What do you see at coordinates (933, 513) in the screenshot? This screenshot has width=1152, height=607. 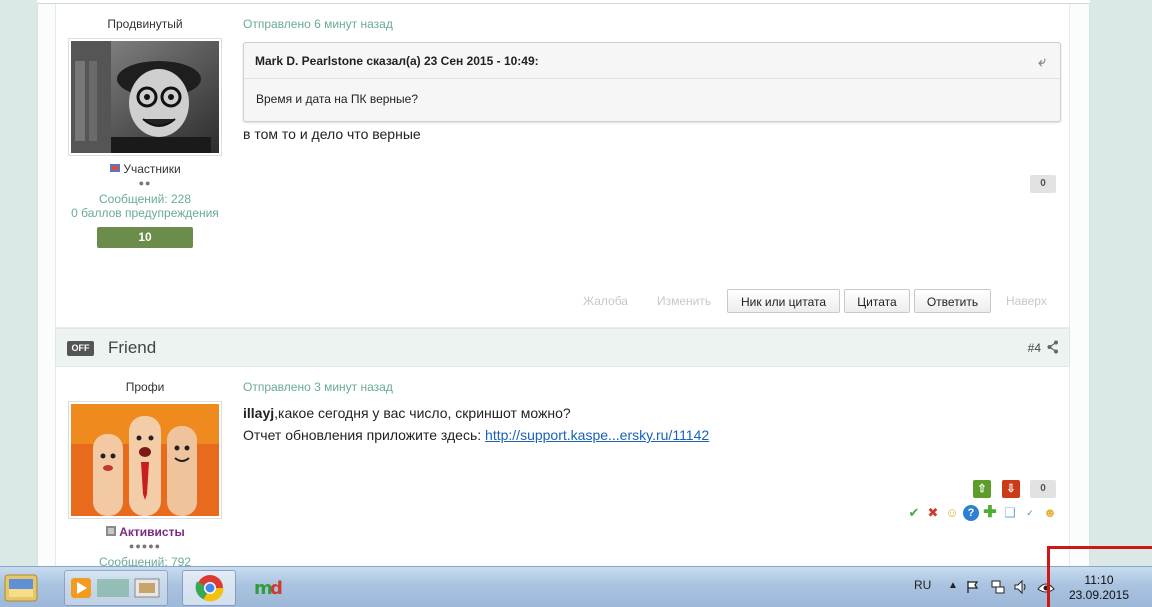 I see `reject-icon: ✖` at bounding box center [933, 513].